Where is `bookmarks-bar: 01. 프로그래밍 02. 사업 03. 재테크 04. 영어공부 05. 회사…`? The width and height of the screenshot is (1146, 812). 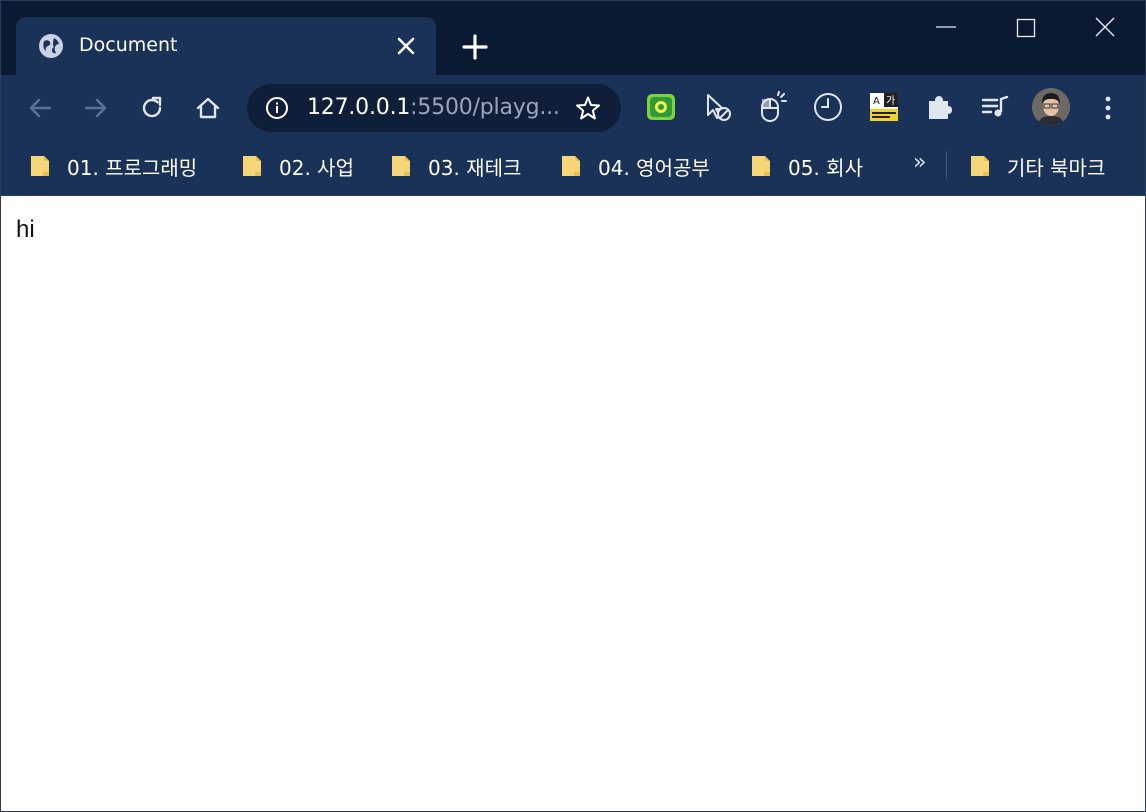
bookmarks-bar: 01. 프로그래밍 02. 사업 03. 재테크 04. 영어공부 05. 회사… is located at coordinates (573, 167).